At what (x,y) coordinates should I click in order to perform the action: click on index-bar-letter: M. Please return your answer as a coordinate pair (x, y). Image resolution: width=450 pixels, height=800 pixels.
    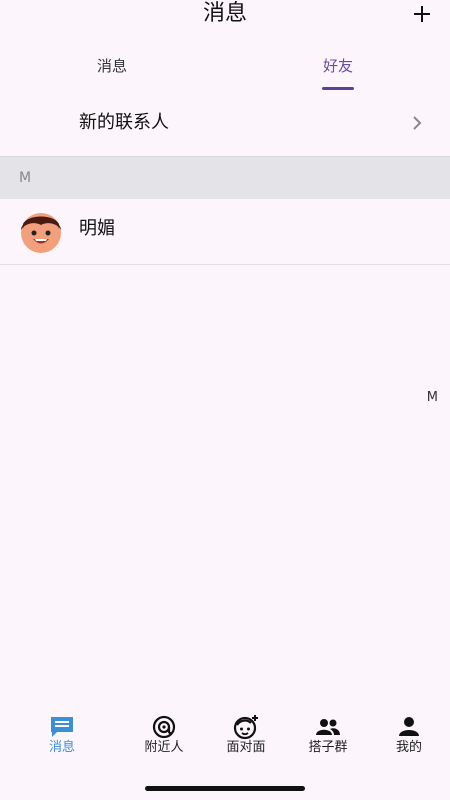
    Looking at the image, I should click on (432, 397).